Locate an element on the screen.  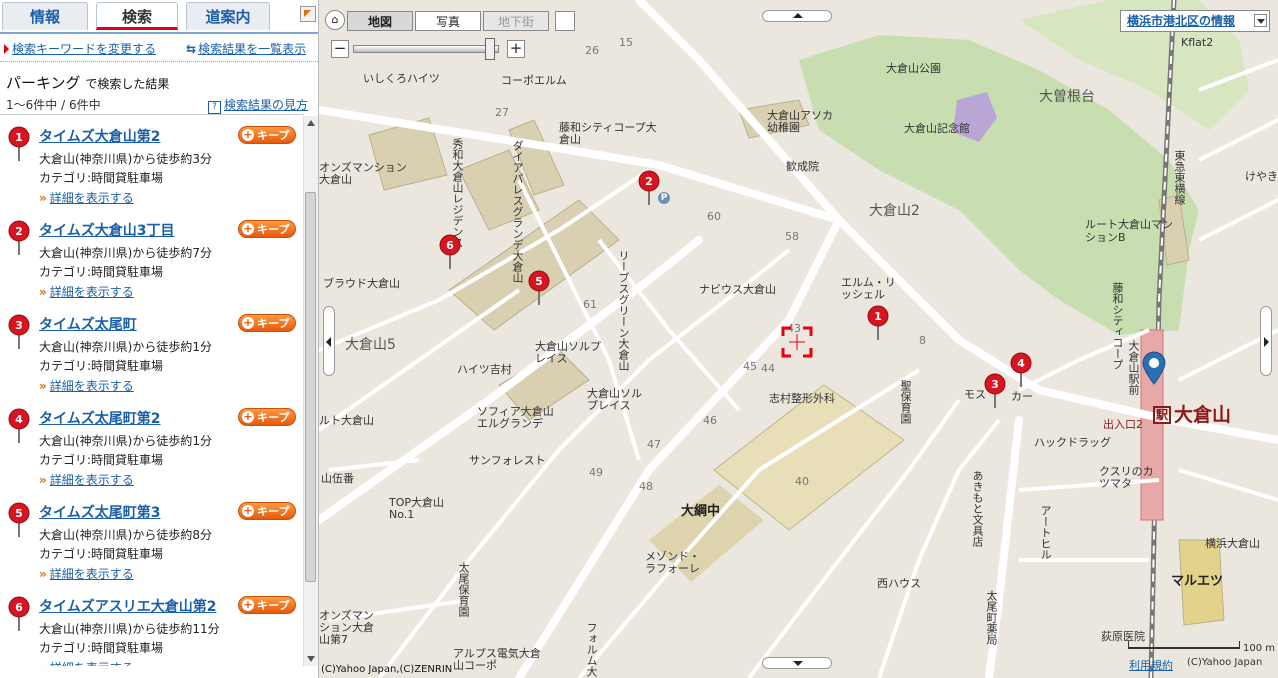
result-walk-time: 大倉山(神奈川県)から徒歩約3分 is located at coordinates (125, 159).